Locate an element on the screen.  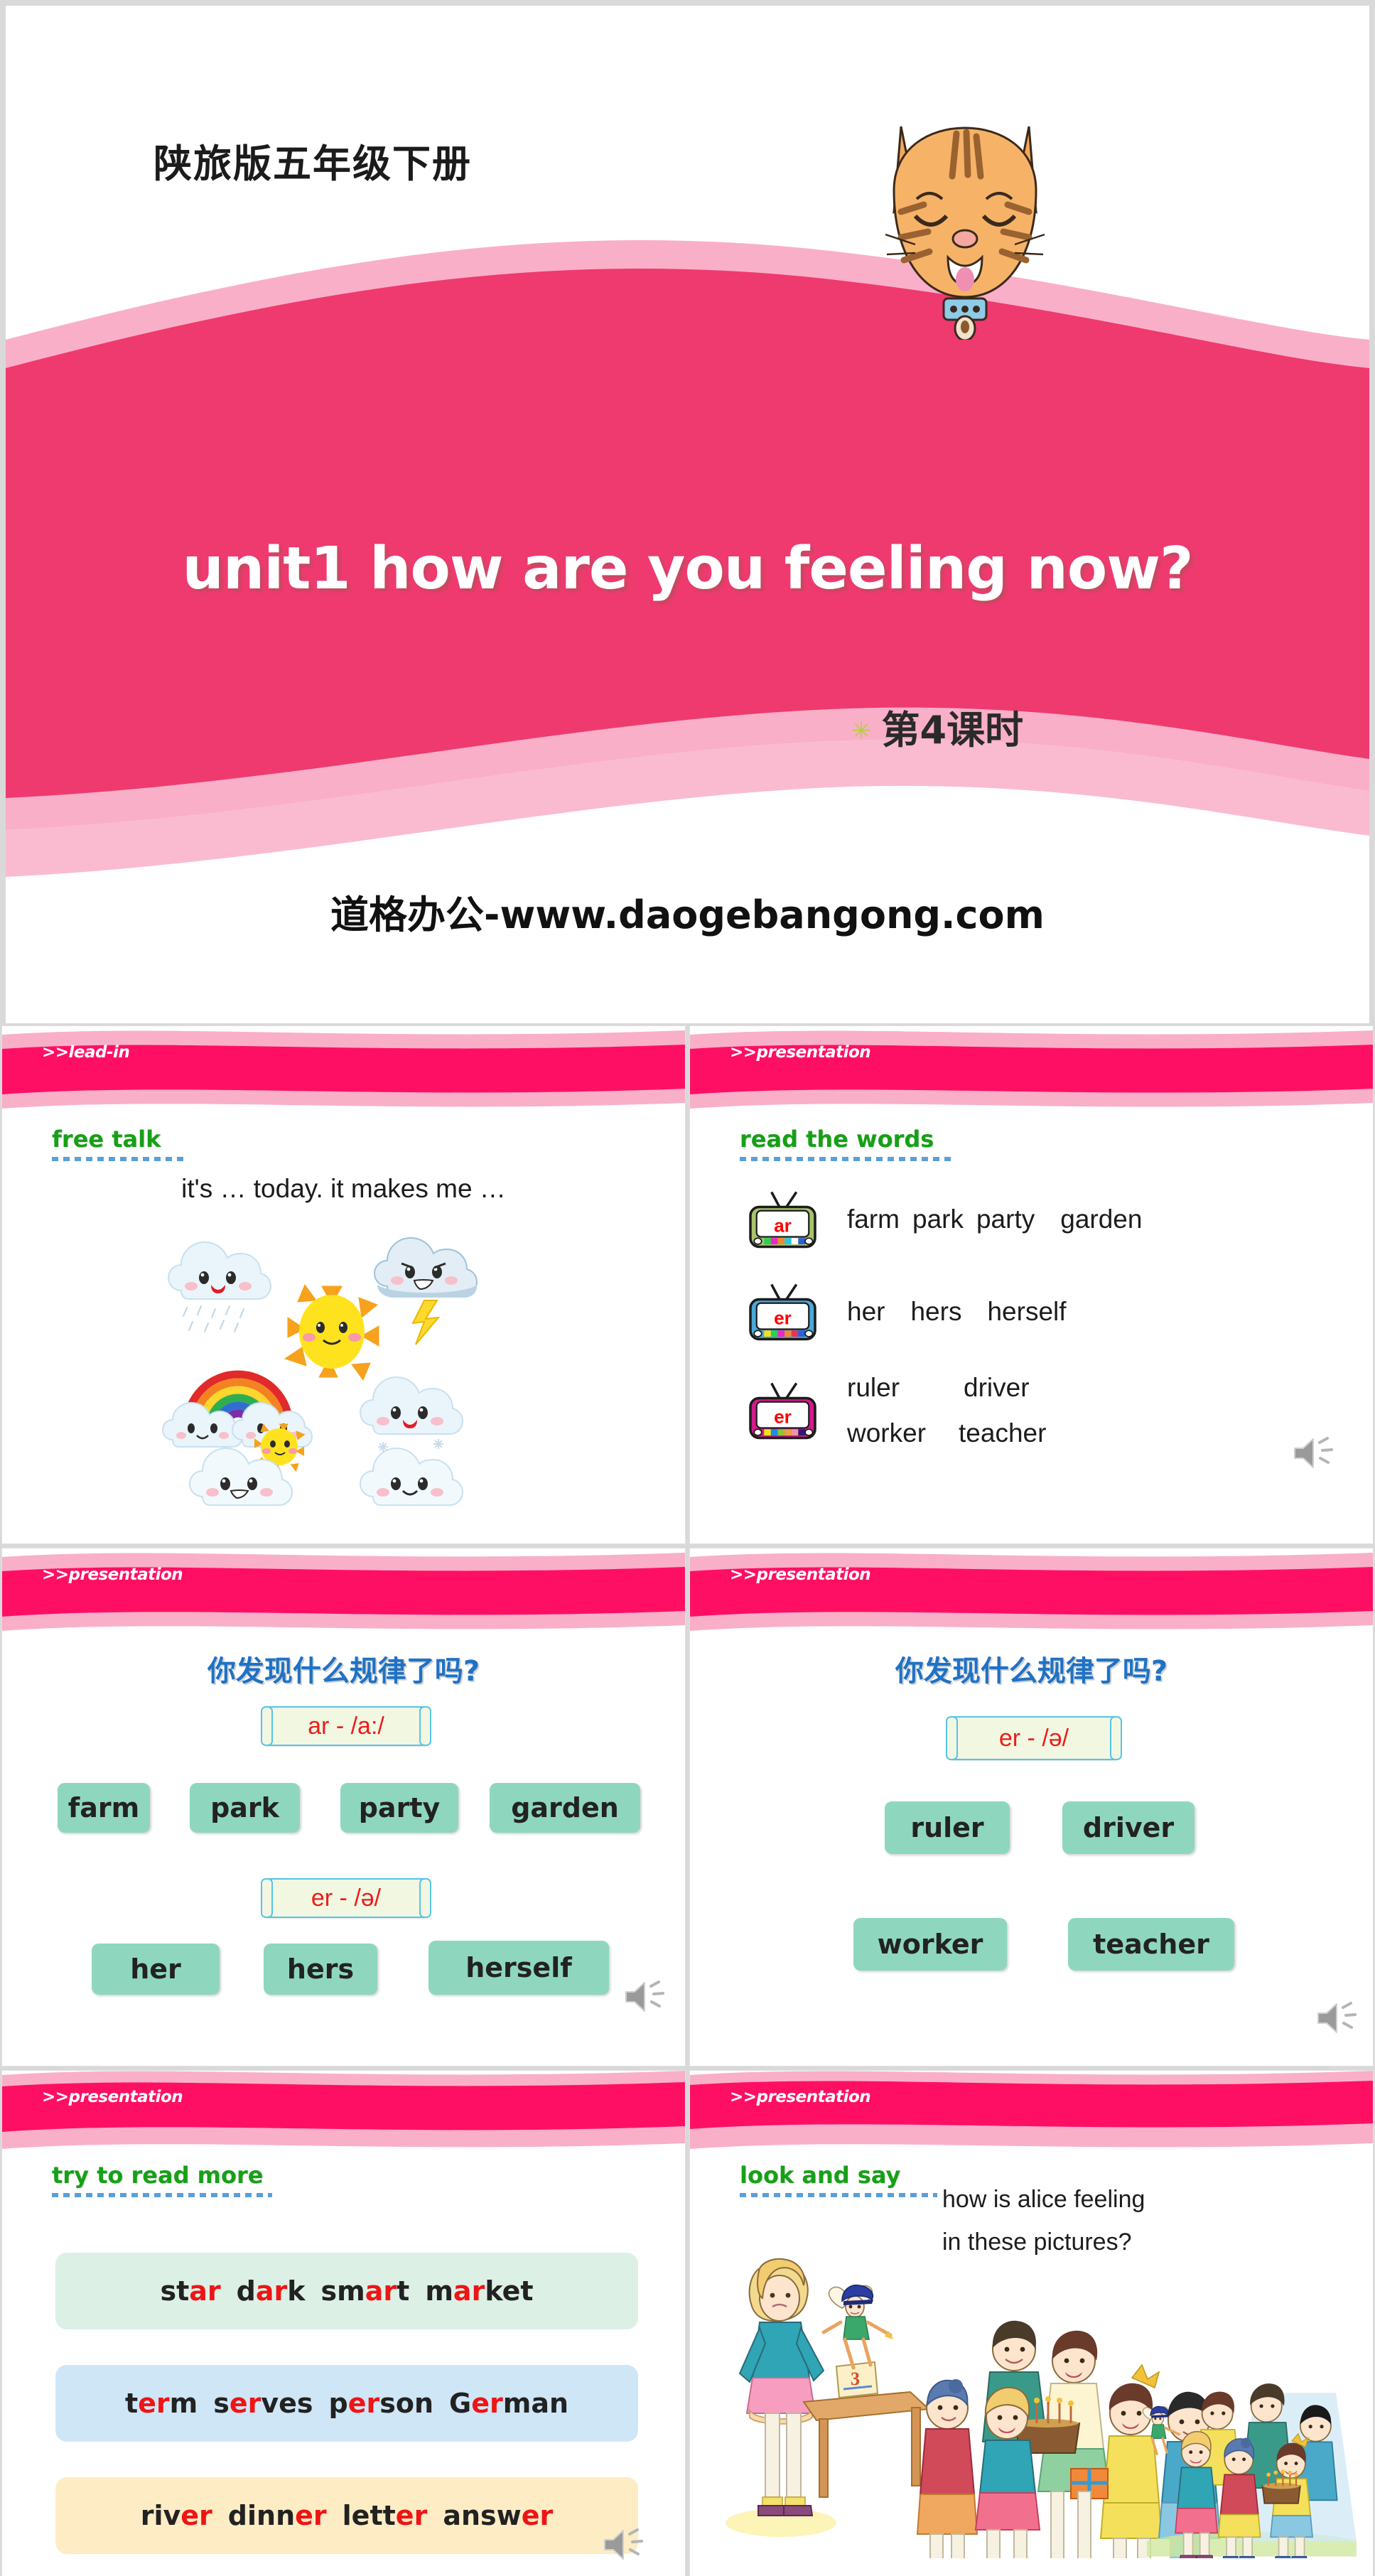
phonics-row-er-2: er ruler driver worker teacher is located at coordinates (895, 1410).